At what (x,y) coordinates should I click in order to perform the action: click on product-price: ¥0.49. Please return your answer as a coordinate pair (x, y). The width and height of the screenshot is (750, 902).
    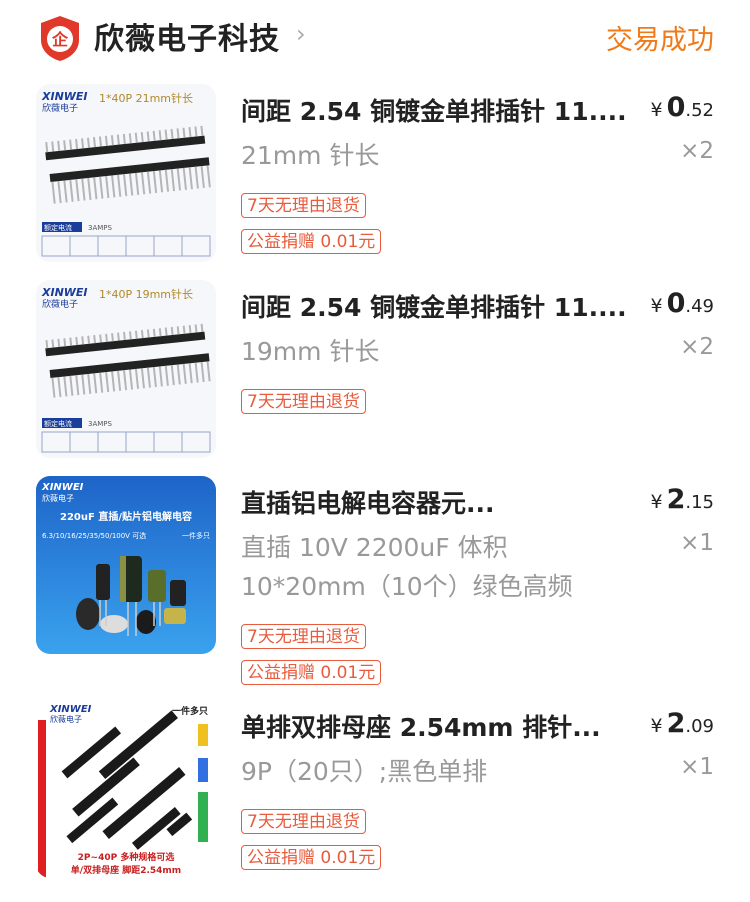
    Looking at the image, I should click on (682, 303).